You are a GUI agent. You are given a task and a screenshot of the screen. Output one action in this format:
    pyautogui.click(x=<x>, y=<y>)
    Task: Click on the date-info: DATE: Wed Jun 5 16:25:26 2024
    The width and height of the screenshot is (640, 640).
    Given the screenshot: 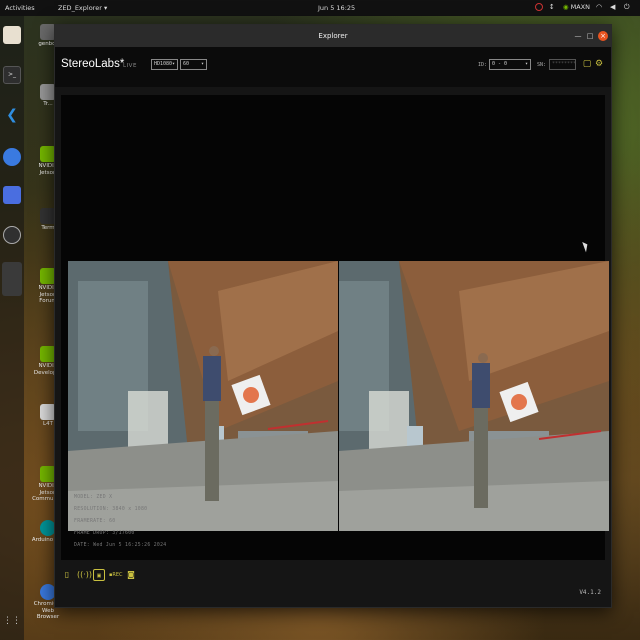 What is the action you would take?
    pyautogui.click(x=120, y=545)
    